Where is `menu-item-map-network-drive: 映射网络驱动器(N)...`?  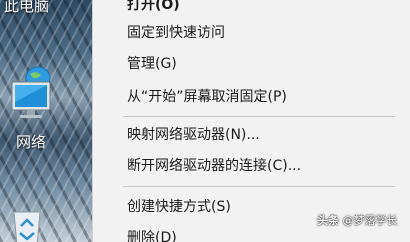
menu-item-map-network-drive: 映射网络驱动器(N)... is located at coordinates (251, 135).